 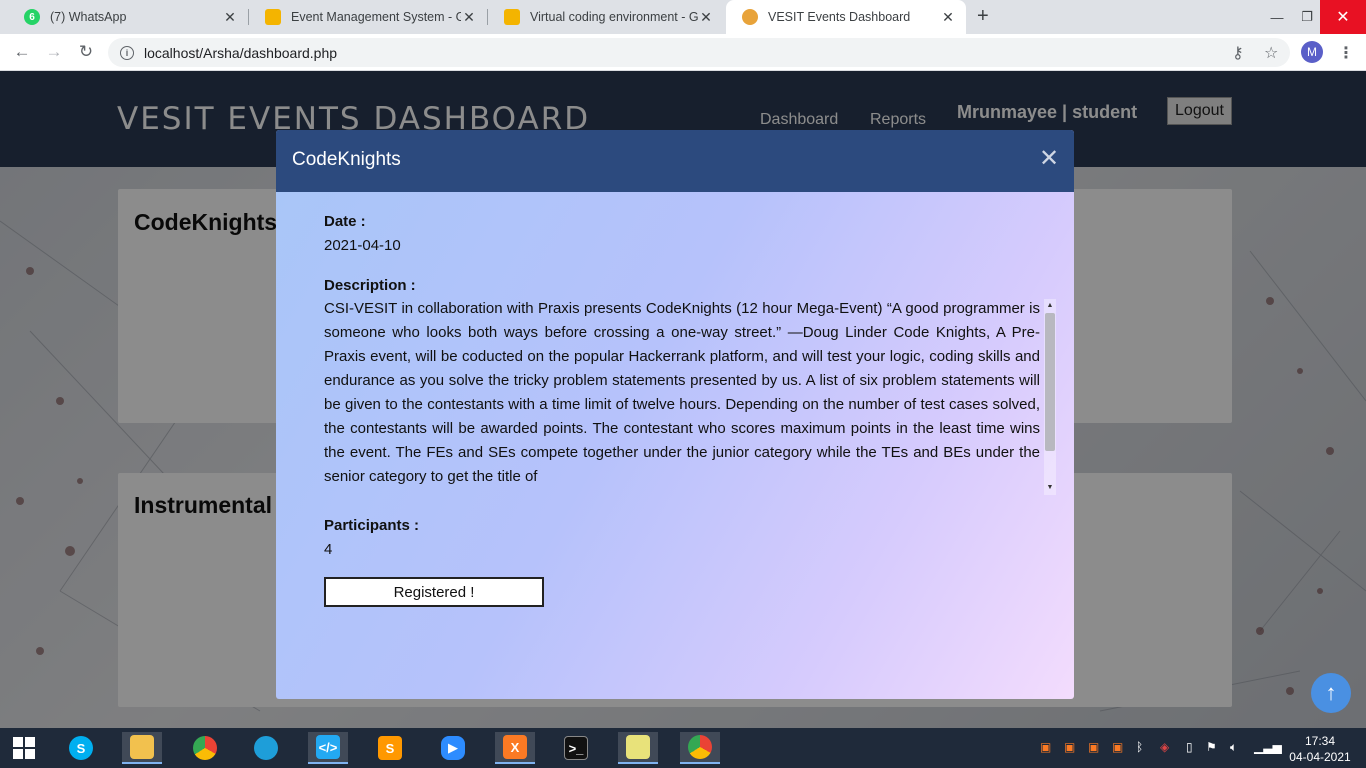 What do you see at coordinates (362, 245) in the screenshot?
I see `date-value: 2021-04-10` at bounding box center [362, 245].